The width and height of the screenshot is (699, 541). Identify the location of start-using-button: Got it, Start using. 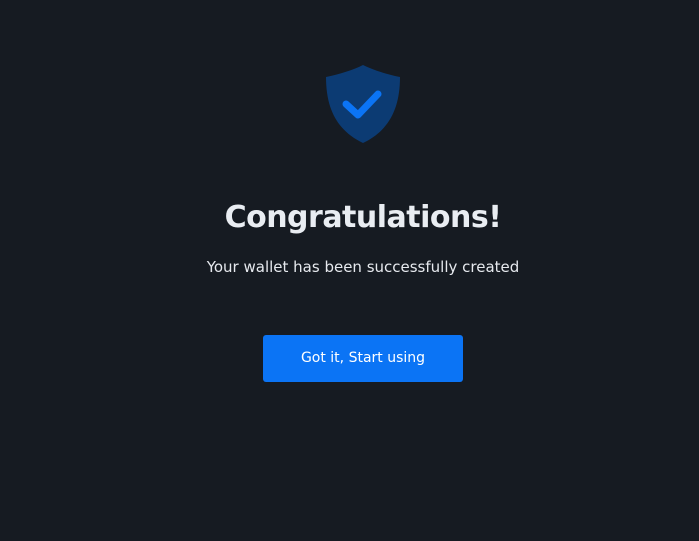
(363, 358).